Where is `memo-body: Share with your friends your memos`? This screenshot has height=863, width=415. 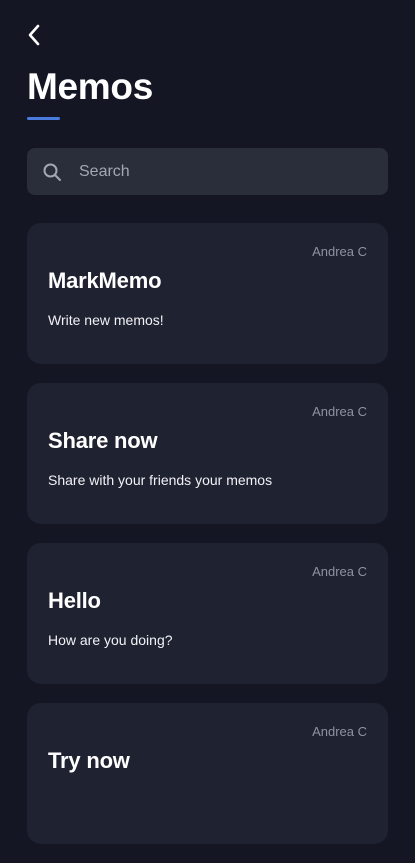
memo-body: Share with your friends your memos is located at coordinates (160, 480).